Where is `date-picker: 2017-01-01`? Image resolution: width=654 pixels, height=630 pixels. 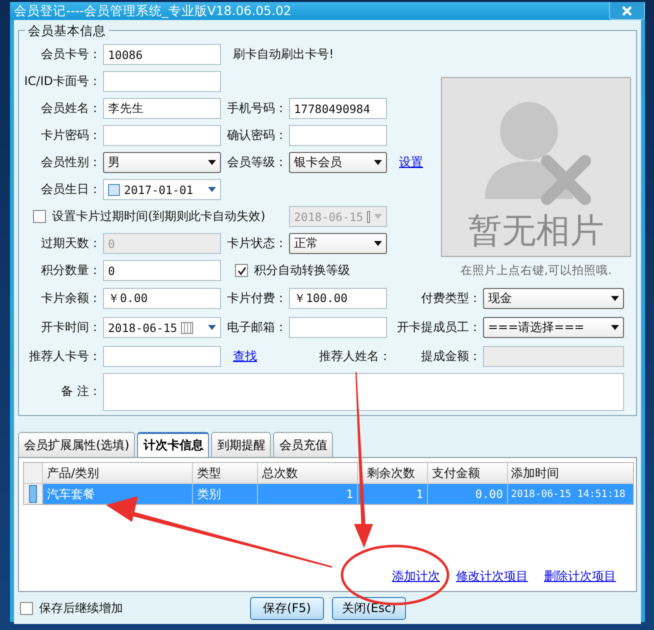 date-picker: 2017-01-01 is located at coordinates (162, 189).